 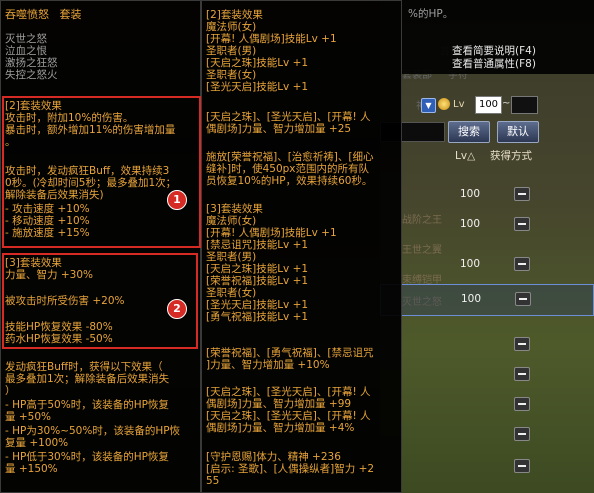 What do you see at coordinates (273, 457) in the screenshot?
I see `mid-line: [守护恩赐]体力、精神 +236` at bounding box center [273, 457].